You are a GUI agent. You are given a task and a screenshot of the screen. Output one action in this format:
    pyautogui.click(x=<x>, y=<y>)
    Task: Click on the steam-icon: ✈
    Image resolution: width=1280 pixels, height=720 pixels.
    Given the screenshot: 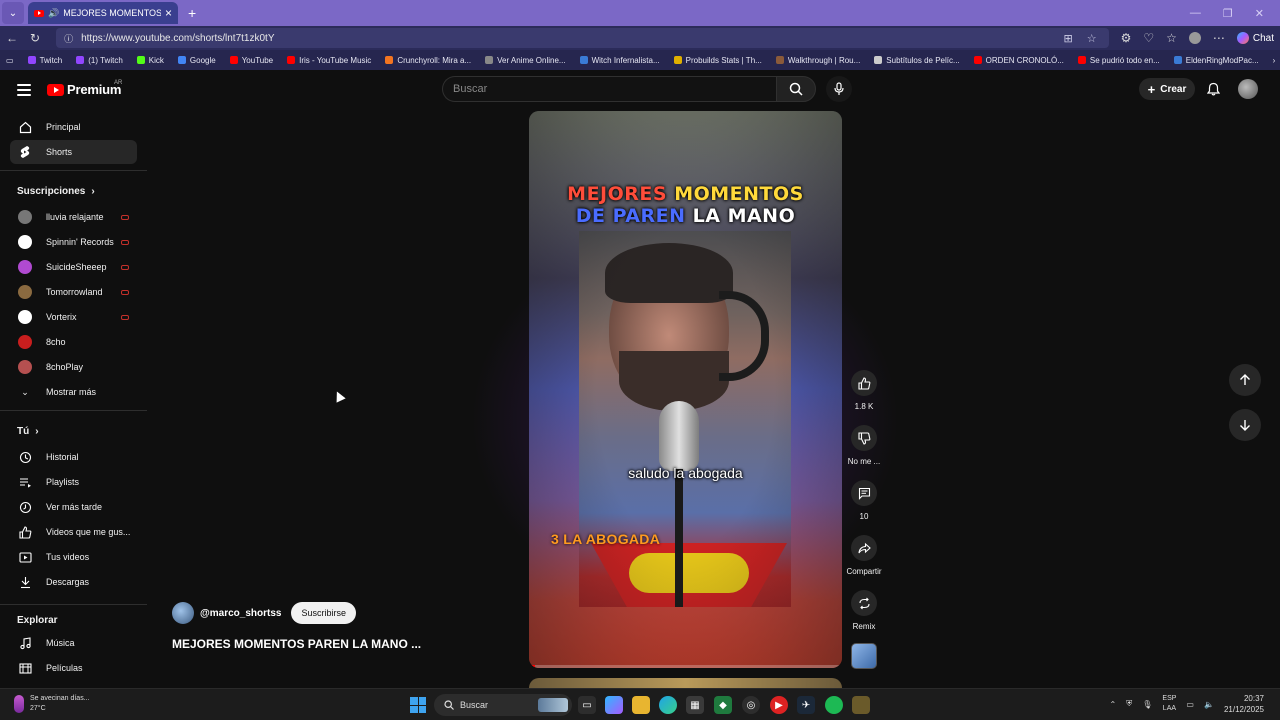 What is the action you would take?
    pyautogui.click(x=806, y=705)
    